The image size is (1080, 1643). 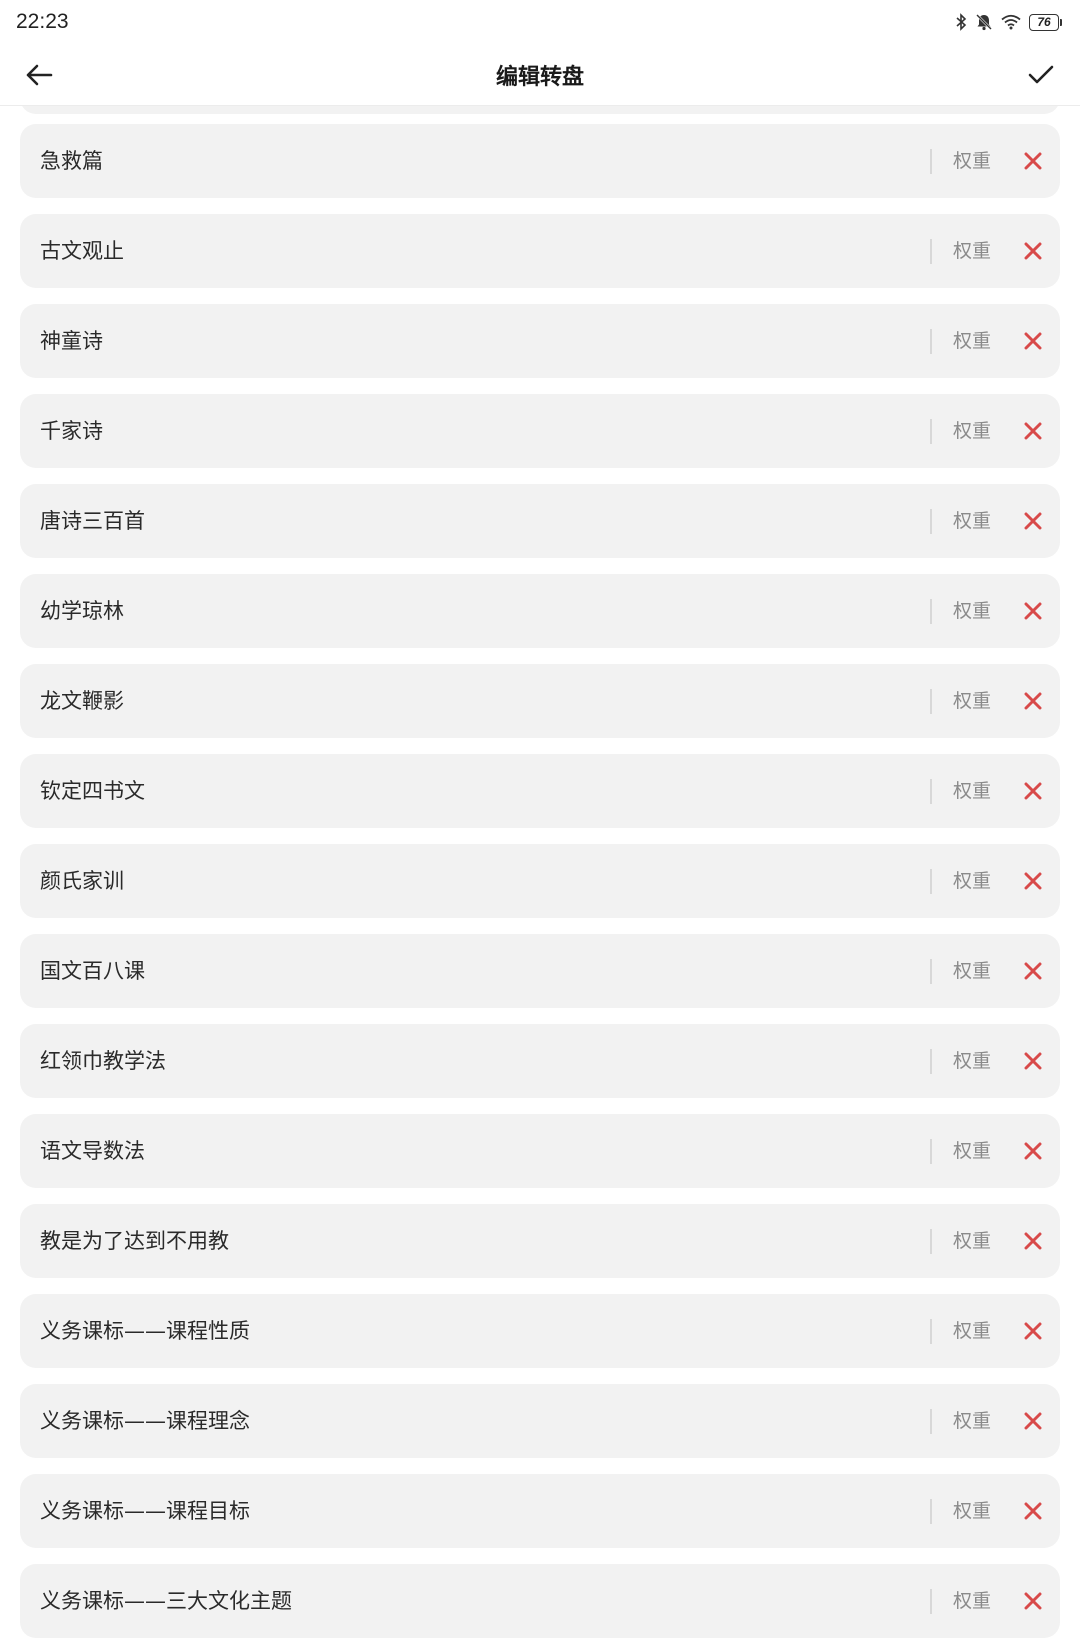 I want to click on item-label: 唐诗三百首, so click(x=92, y=521).